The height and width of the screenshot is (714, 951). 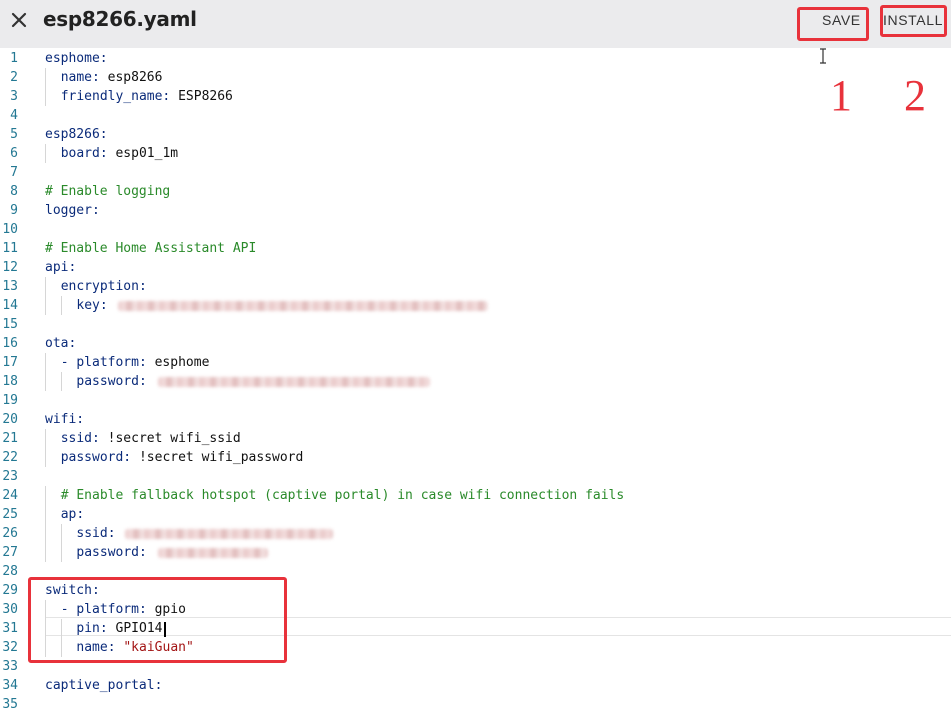 I want to click on line-number: 27, so click(x=10, y=552).